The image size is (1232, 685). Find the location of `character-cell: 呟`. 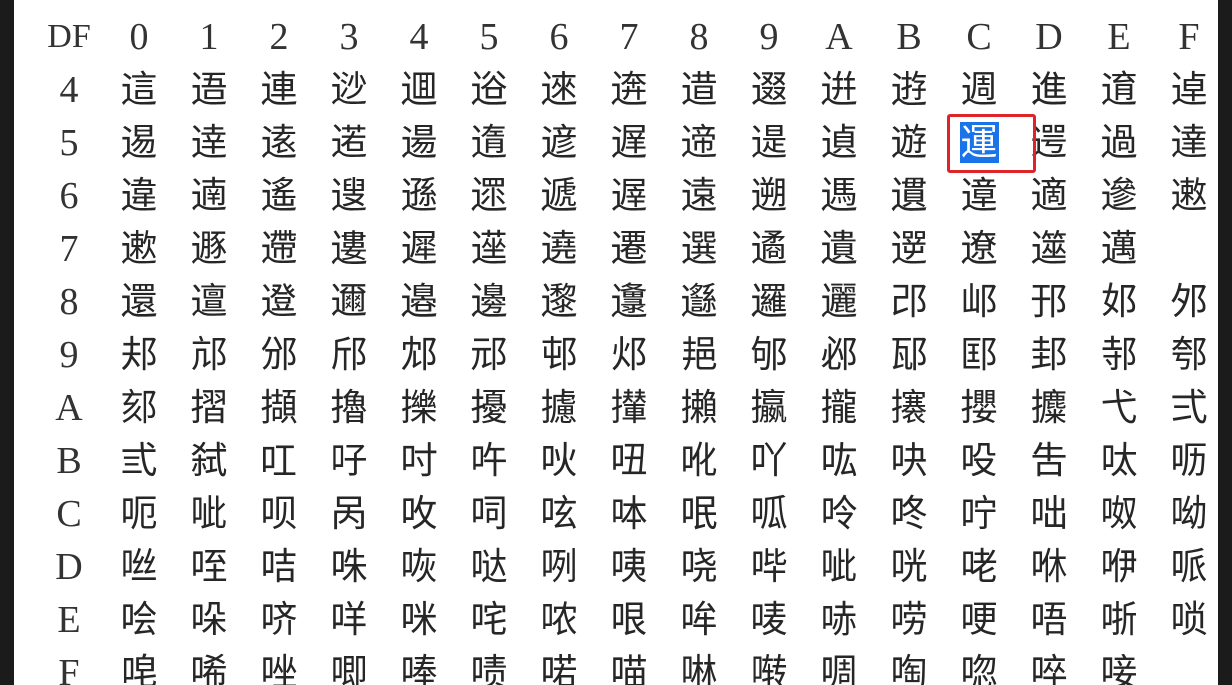

character-cell: 呟 is located at coordinates (559, 513).